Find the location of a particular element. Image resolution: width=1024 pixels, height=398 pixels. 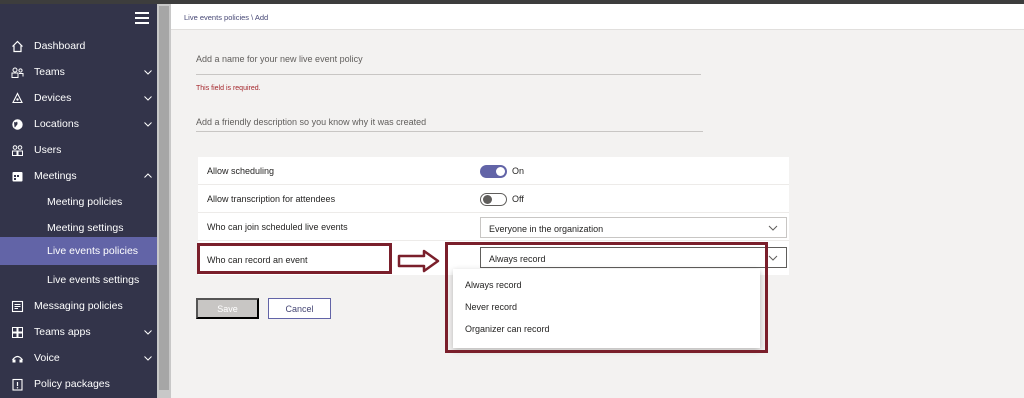

sidebar-item-label: Messaging policies is located at coordinates (78, 306).